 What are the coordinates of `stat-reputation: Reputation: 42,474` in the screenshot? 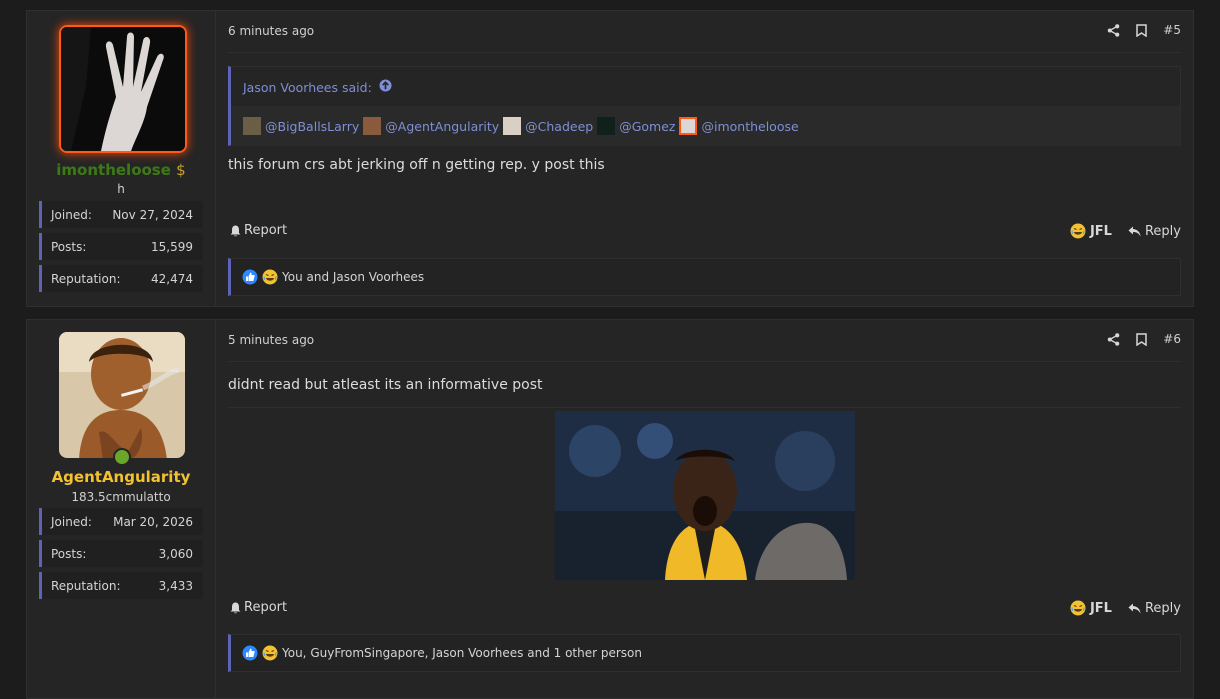 It's located at (121, 278).